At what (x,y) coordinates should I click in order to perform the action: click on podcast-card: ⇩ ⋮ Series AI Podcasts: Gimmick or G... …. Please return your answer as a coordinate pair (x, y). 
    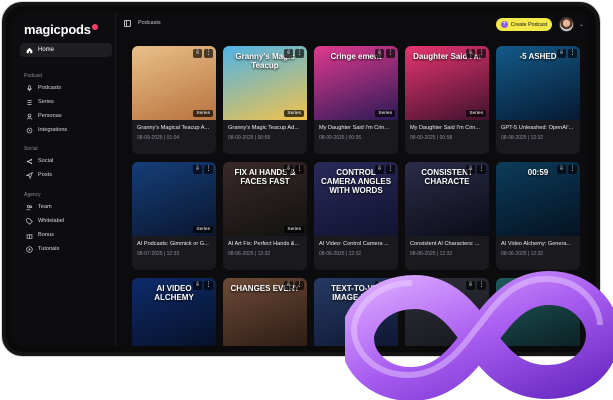
    Looking at the image, I should click on (174, 216).